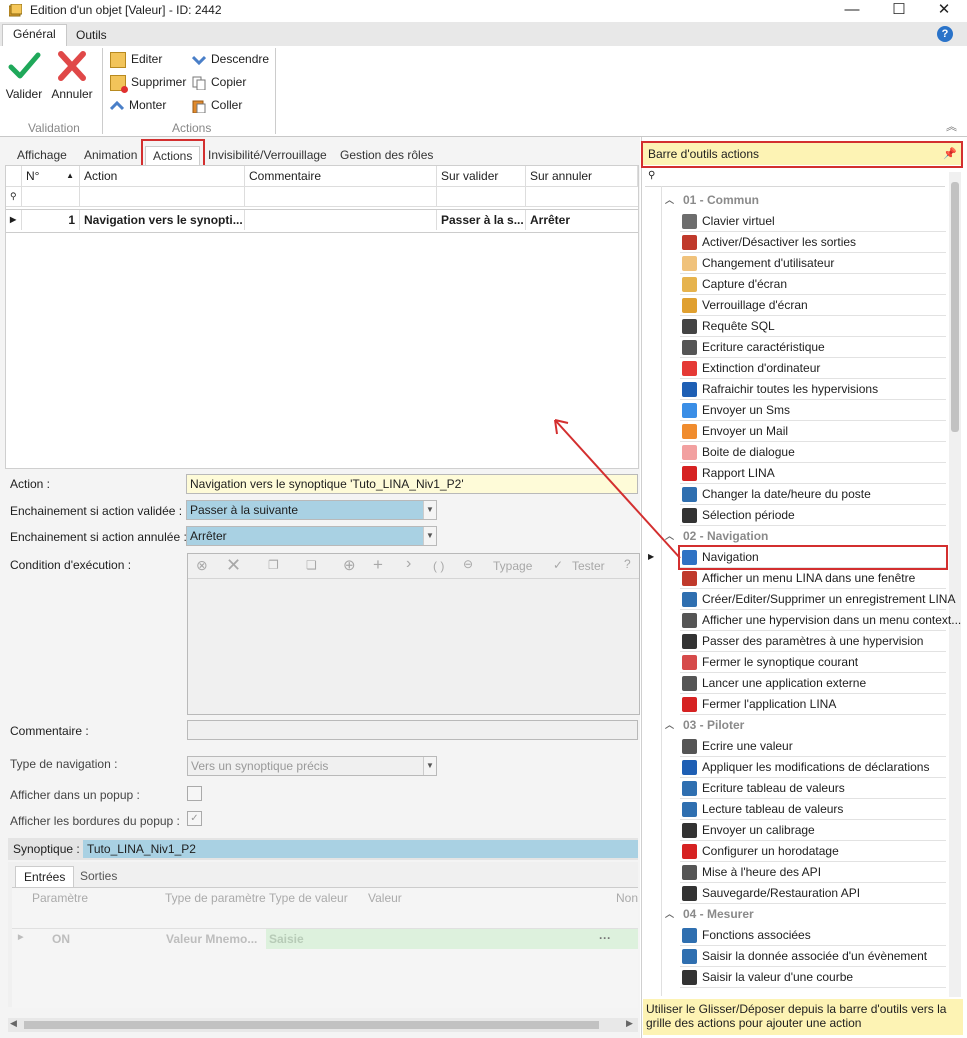 The height and width of the screenshot is (1038, 967). I want to click on category-header: ︿ 04 - Mesurer, so click(805, 914).